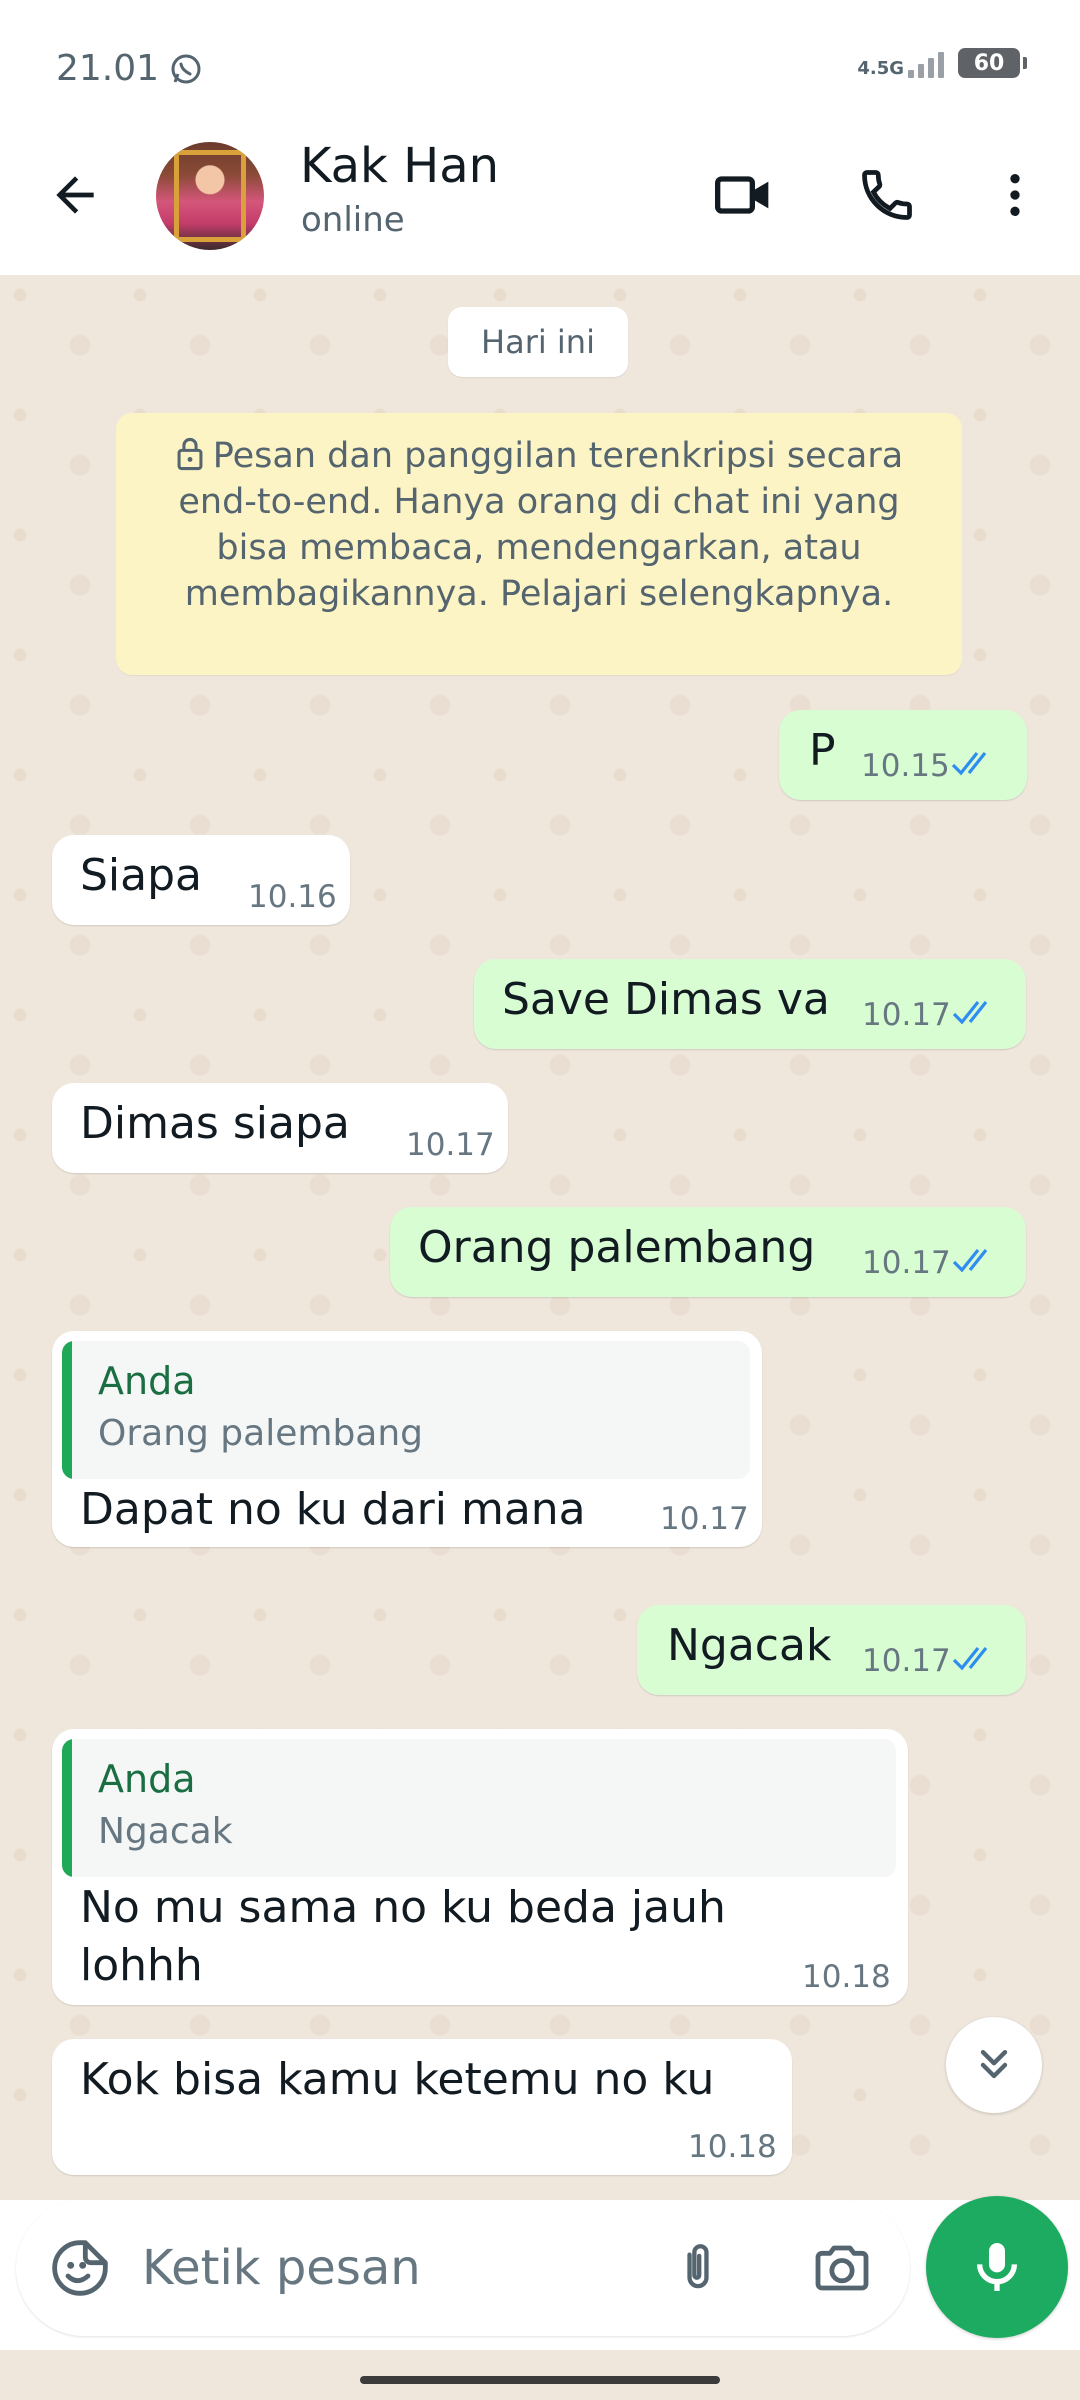  What do you see at coordinates (540, 202) in the screenshot?
I see `chat-header: Kak Han online` at bounding box center [540, 202].